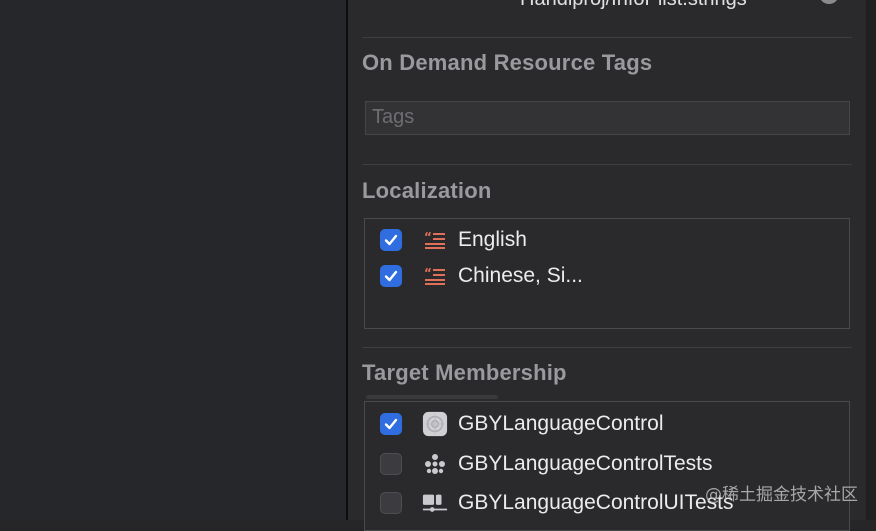 This screenshot has height=531, width=876. I want to click on english-checkbox, so click(391, 240).